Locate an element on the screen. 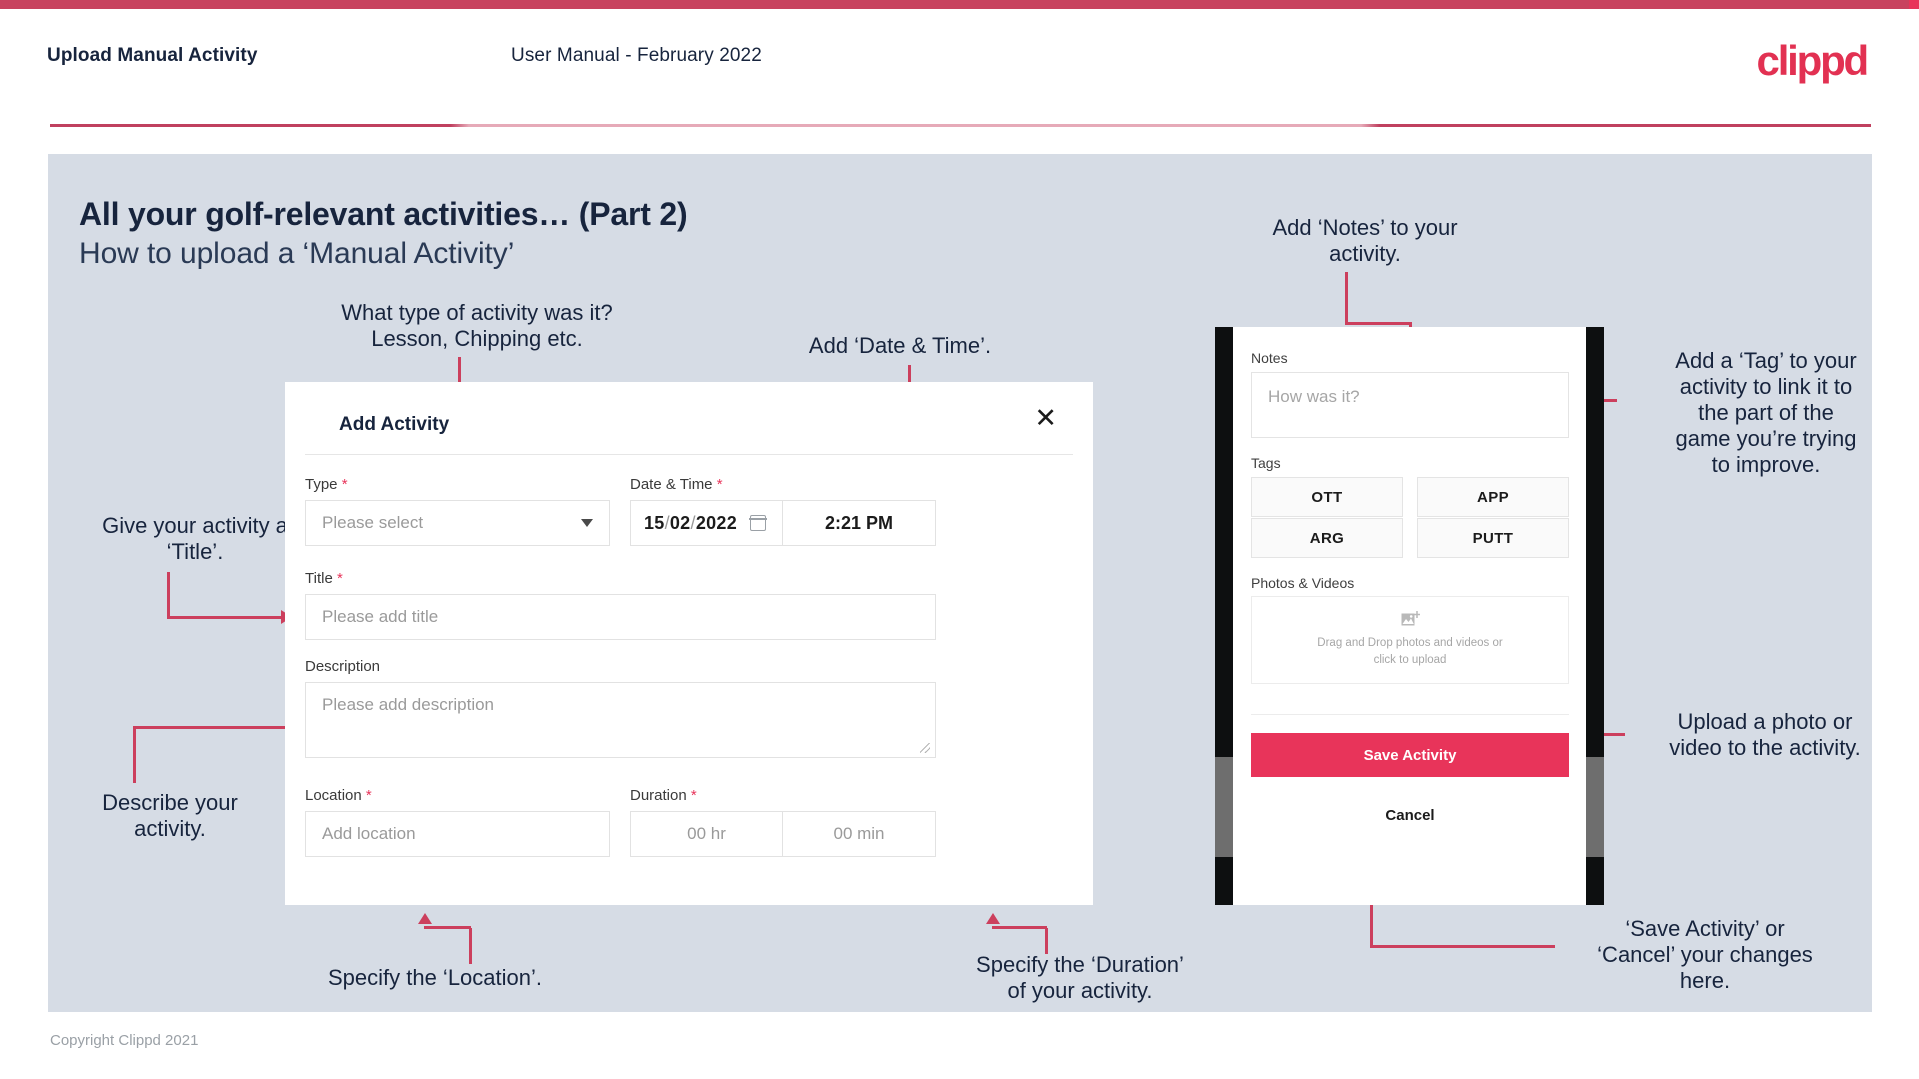 This screenshot has width=1919, height=1079. description-placeholder: Please add description is located at coordinates (408, 704).